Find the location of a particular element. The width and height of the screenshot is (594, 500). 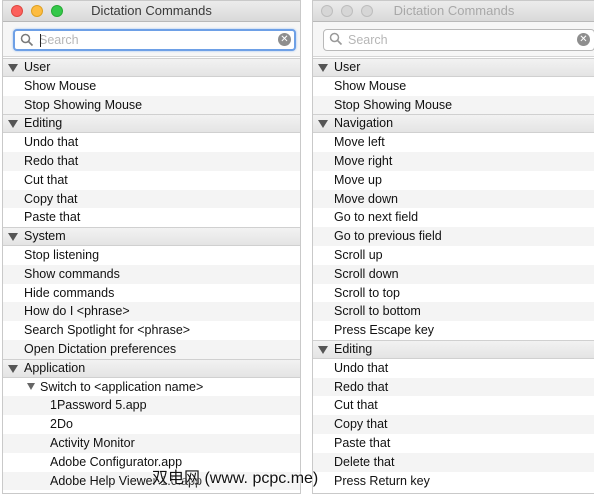

command-item: Press Escape key is located at coordinates (453, 330).